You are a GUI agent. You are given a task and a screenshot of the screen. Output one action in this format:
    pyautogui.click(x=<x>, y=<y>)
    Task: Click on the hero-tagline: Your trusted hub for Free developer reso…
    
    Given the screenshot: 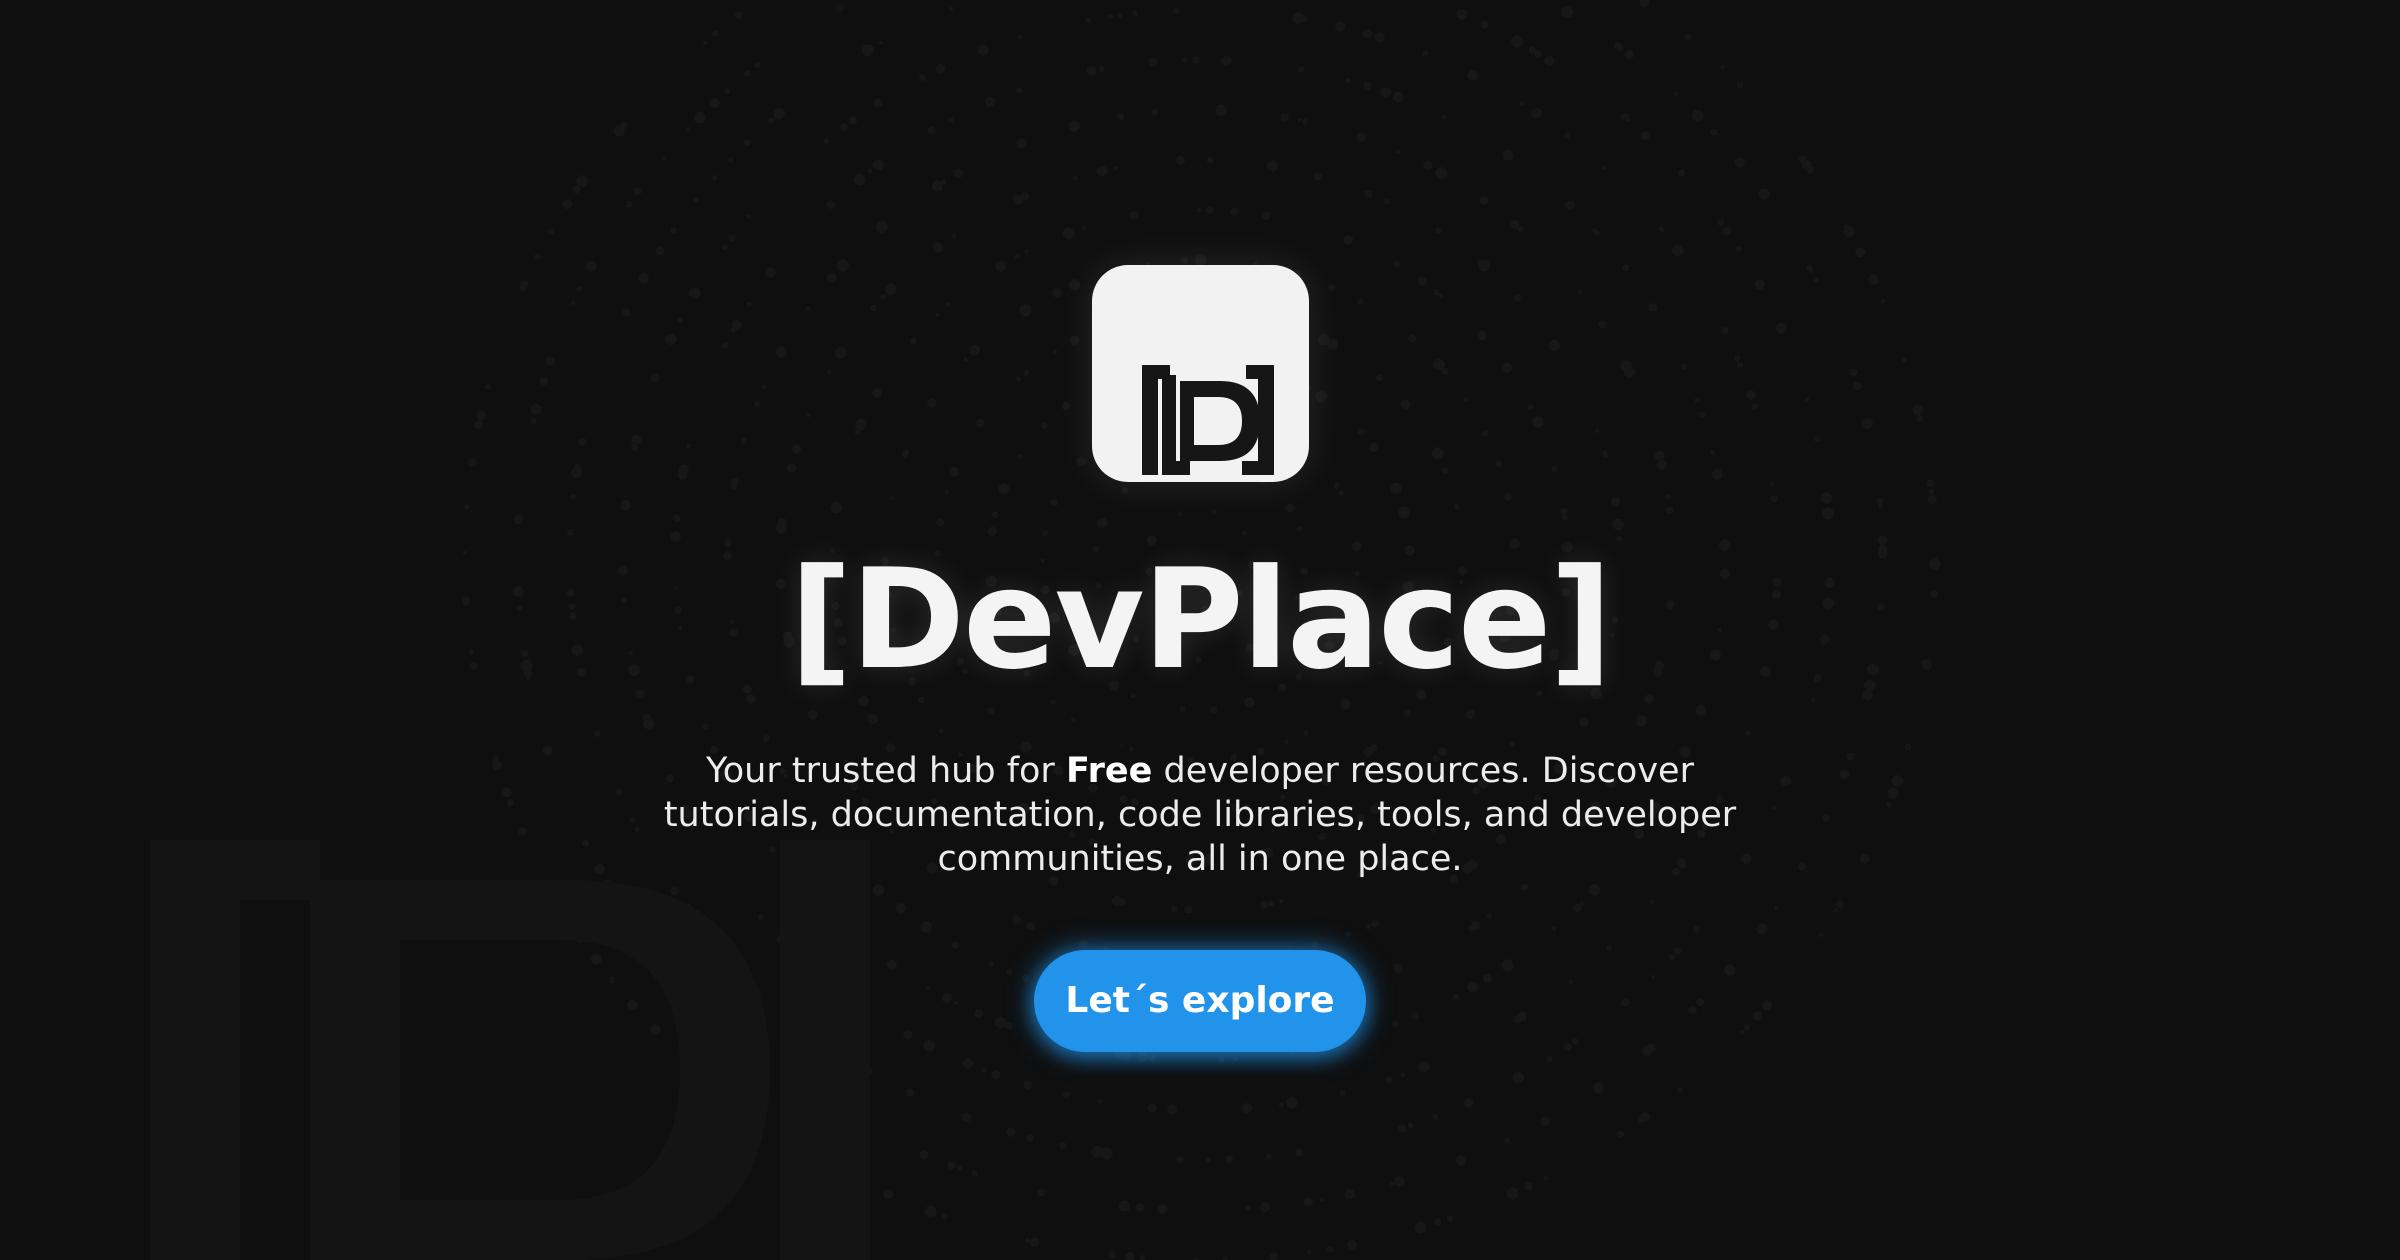 What is the action you would take?
    pyautogui.click(x=1200, y=815)
    